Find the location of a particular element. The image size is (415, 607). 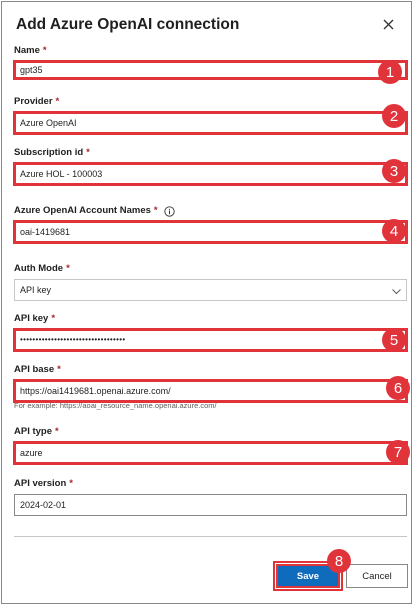

api-type-field-group: API type * azure is located at coordinates (210, 445).